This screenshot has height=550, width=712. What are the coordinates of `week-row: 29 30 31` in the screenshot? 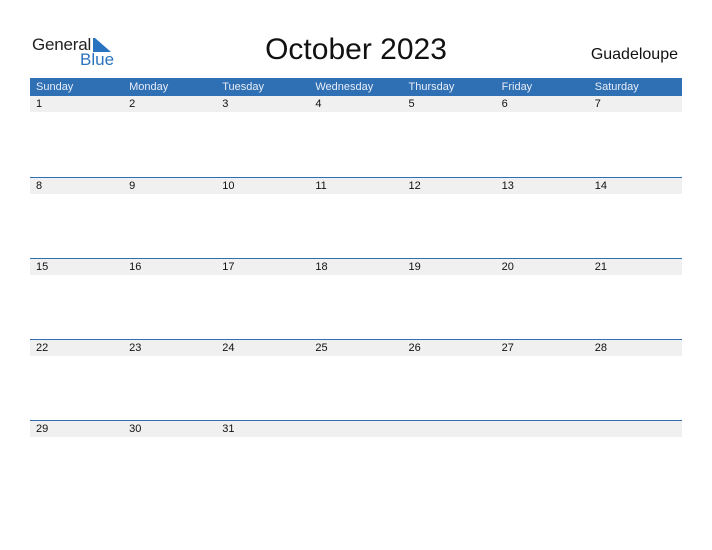 It's located at (356, 460).